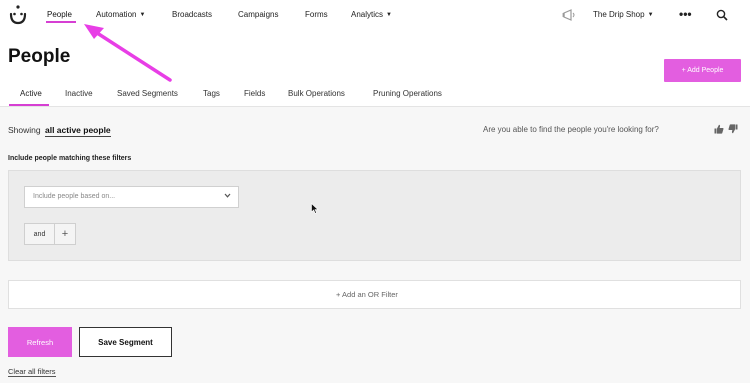 Image resolution: width=750 pixels, height=383 pixels. I want to click on nav-automation: Automation ▼, so click(120, 14).